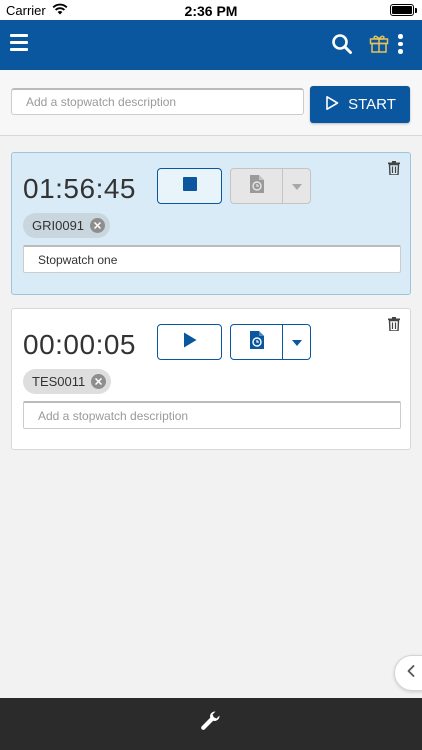 The image size is (422, 750). I want to click on stop-icon, so click(189, 186).